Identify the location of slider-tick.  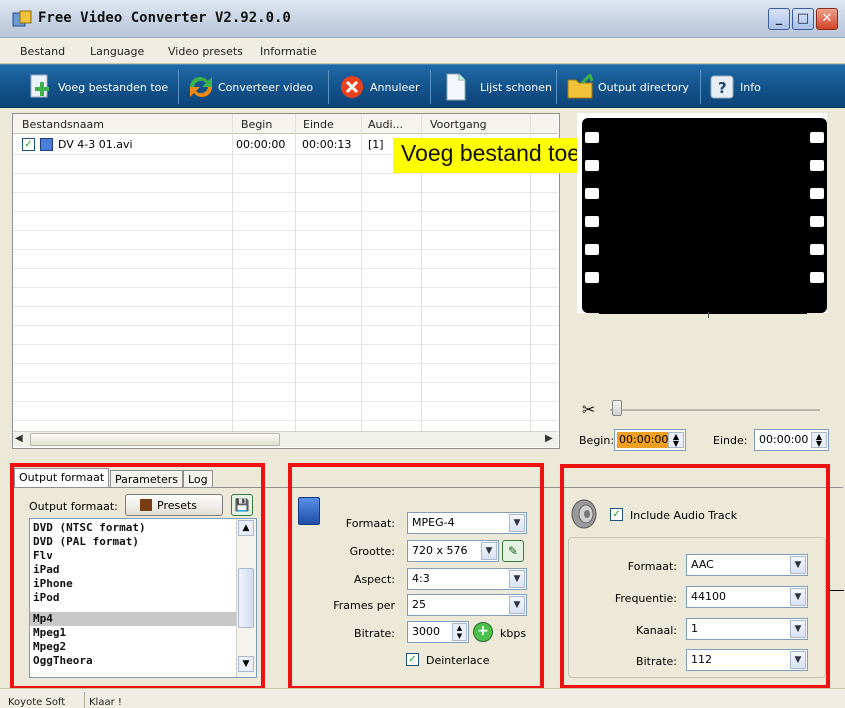
(708, 315).